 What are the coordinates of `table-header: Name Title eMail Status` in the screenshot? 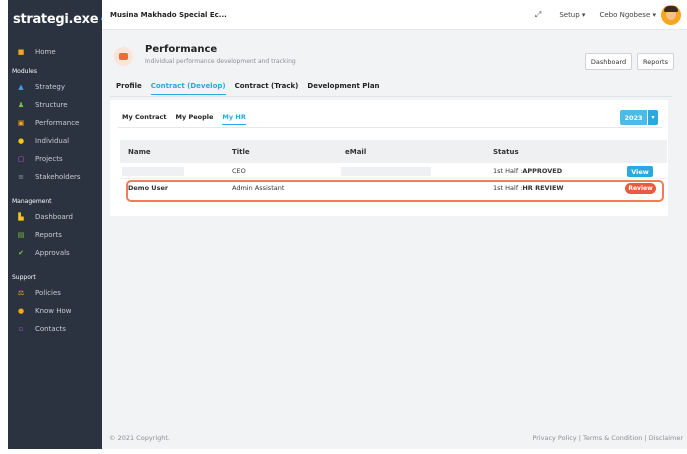 It's located at (393, 151).